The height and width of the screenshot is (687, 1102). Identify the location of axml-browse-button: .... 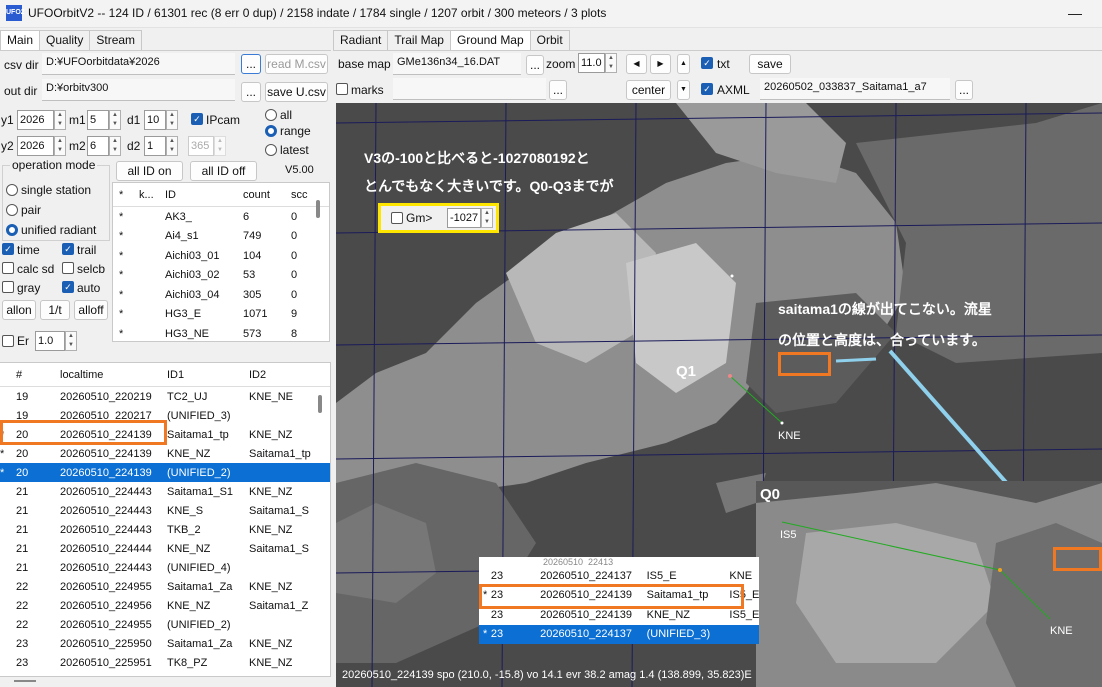
(964, 90).